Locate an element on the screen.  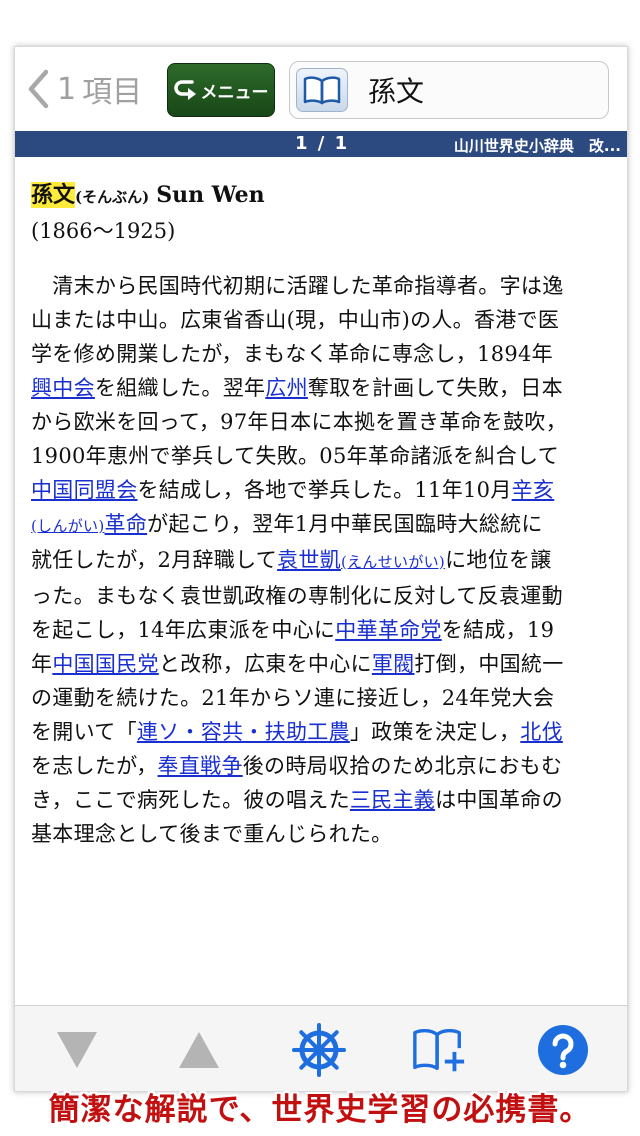
entry-body-line: を開いて「連ソ・容共・扶助工農」政策を決定し，北伐 is located at coordinates (321, 732).